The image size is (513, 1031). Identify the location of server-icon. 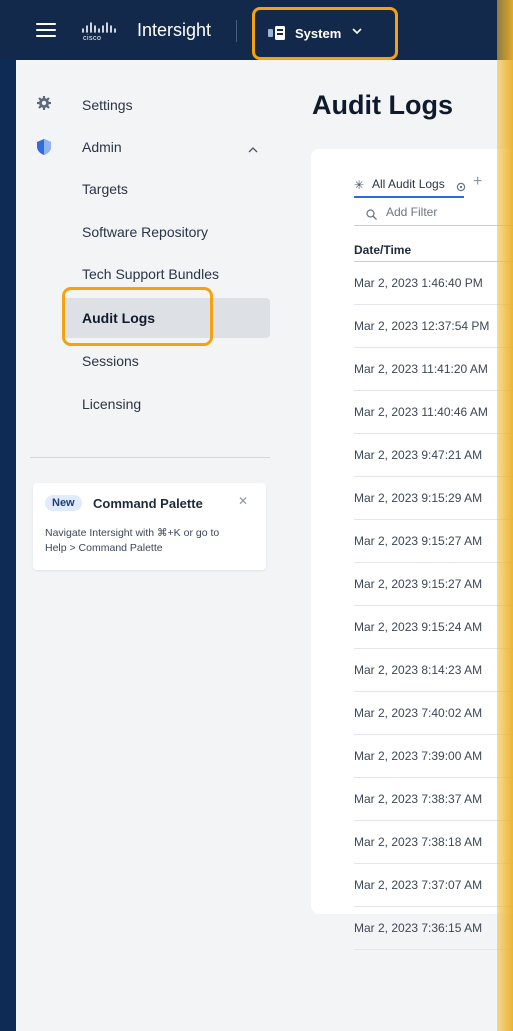
(277, 33).